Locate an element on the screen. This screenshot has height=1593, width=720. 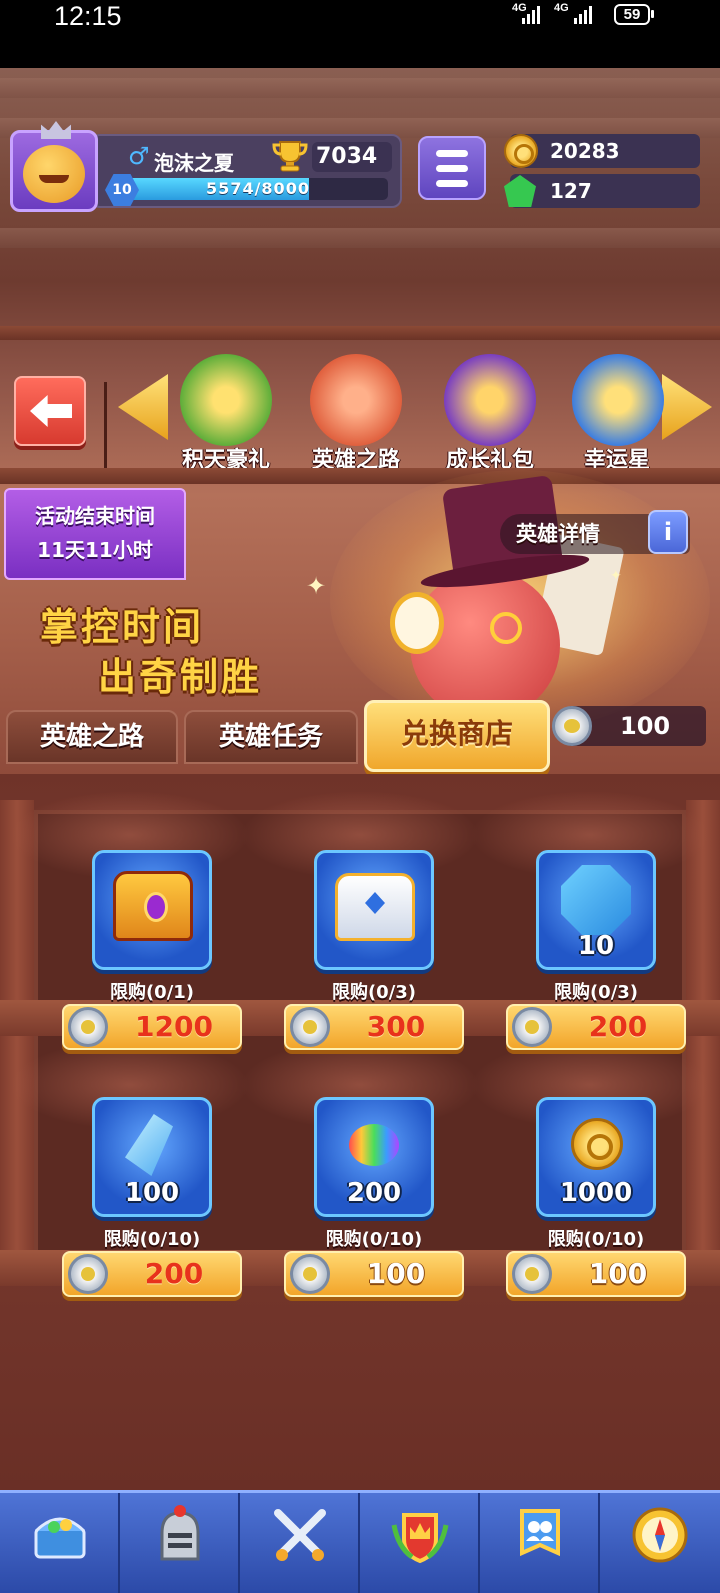
tab-exchange-shop: 兑换商店 is located at coordinates (457, 736).